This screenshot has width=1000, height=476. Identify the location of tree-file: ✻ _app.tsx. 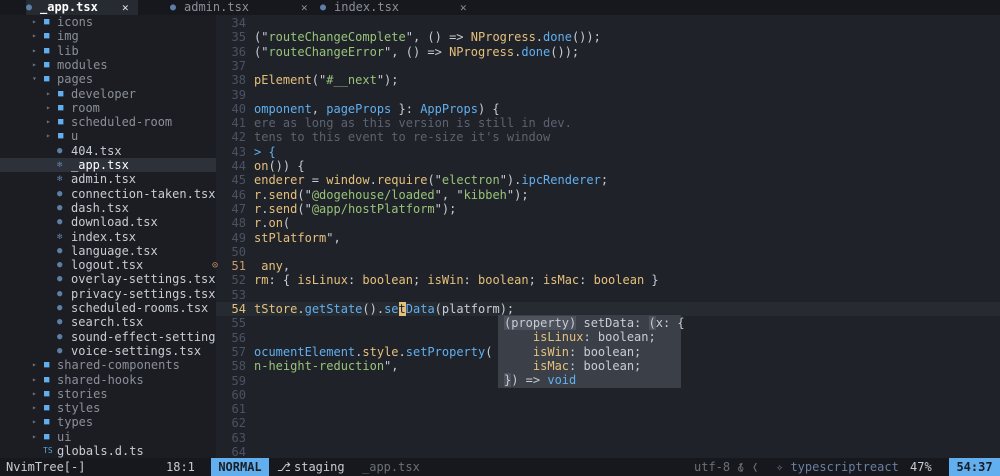
(108, 165).